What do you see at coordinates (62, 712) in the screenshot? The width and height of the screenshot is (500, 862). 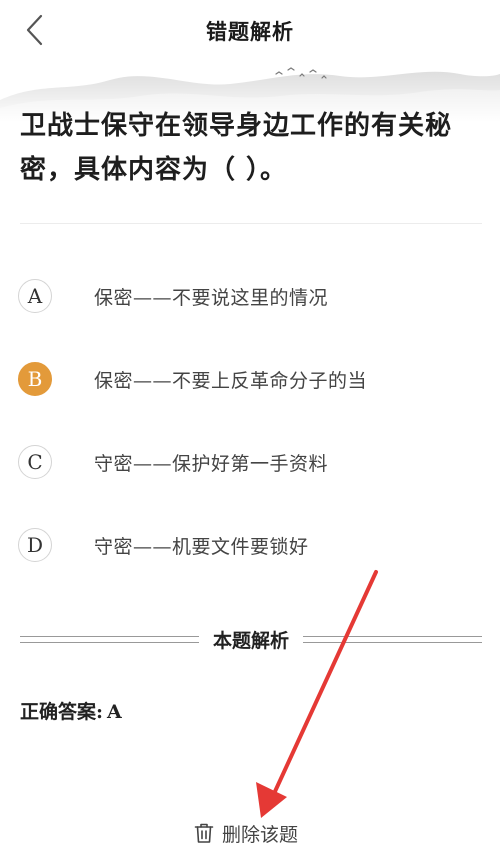 I see `correct-answer-label: 正确答案:` at bounding box center [62, 712].